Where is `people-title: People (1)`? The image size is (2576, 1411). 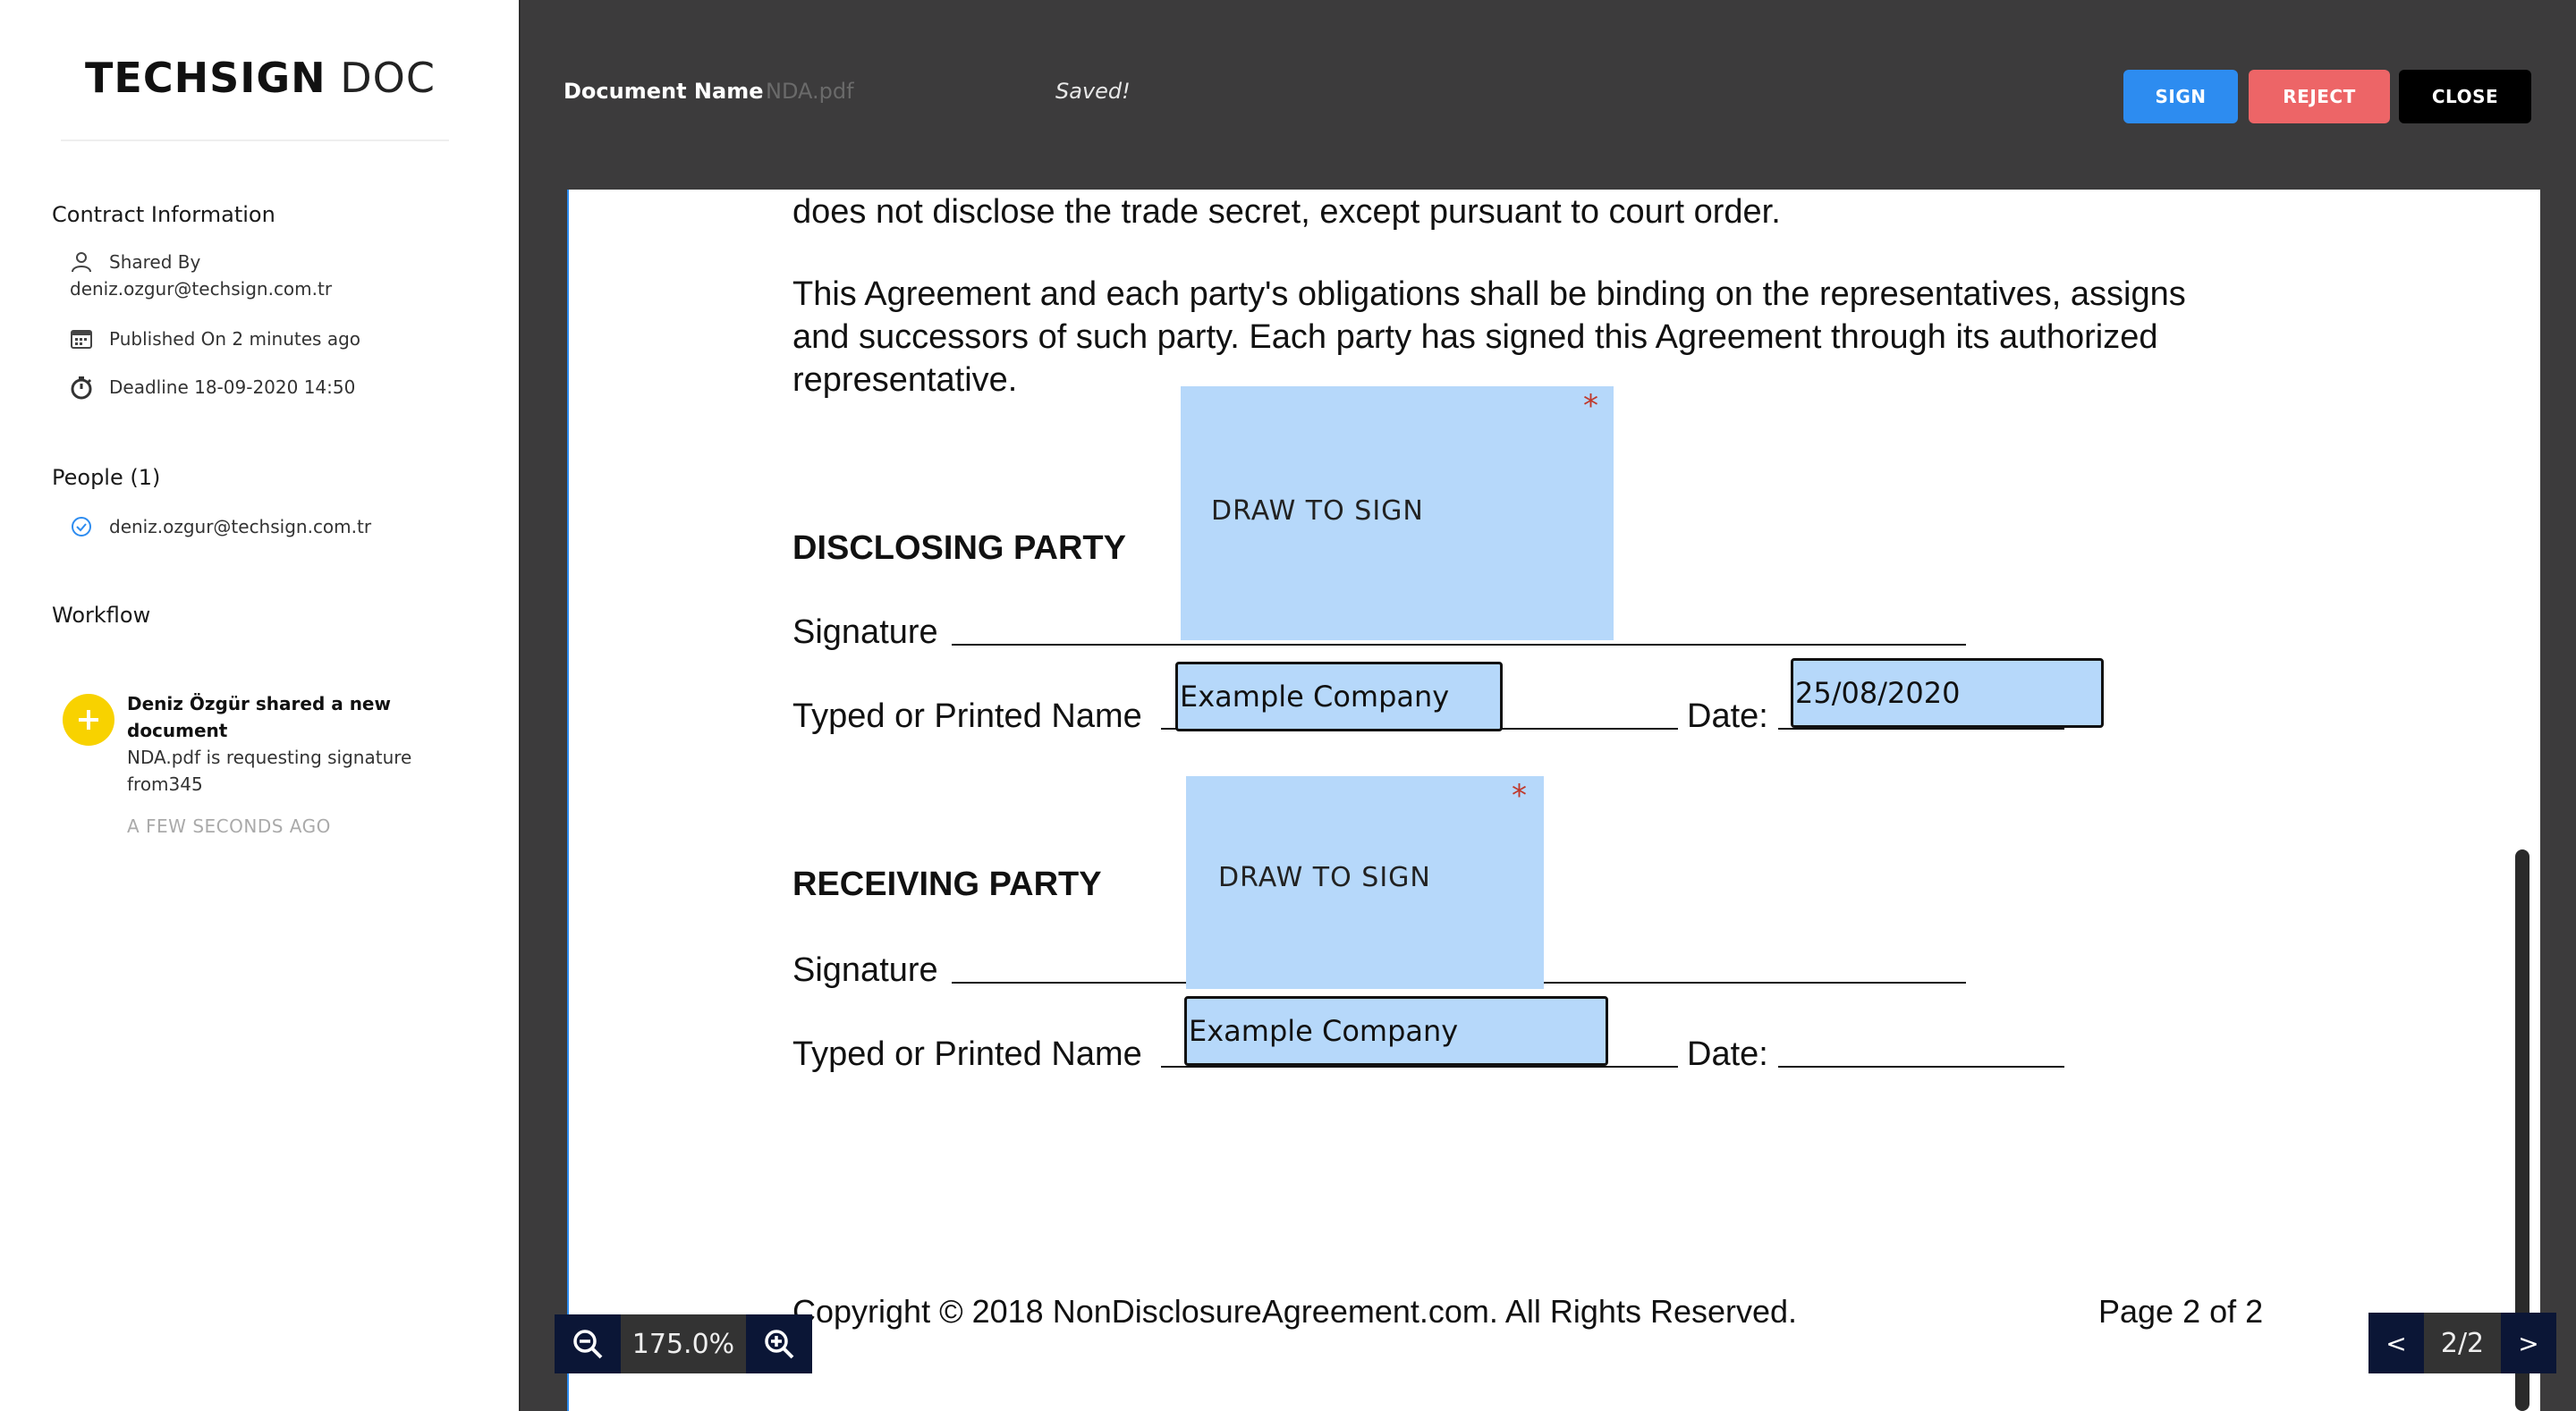 people-title: People (1) is located at coordinates (106, 478).